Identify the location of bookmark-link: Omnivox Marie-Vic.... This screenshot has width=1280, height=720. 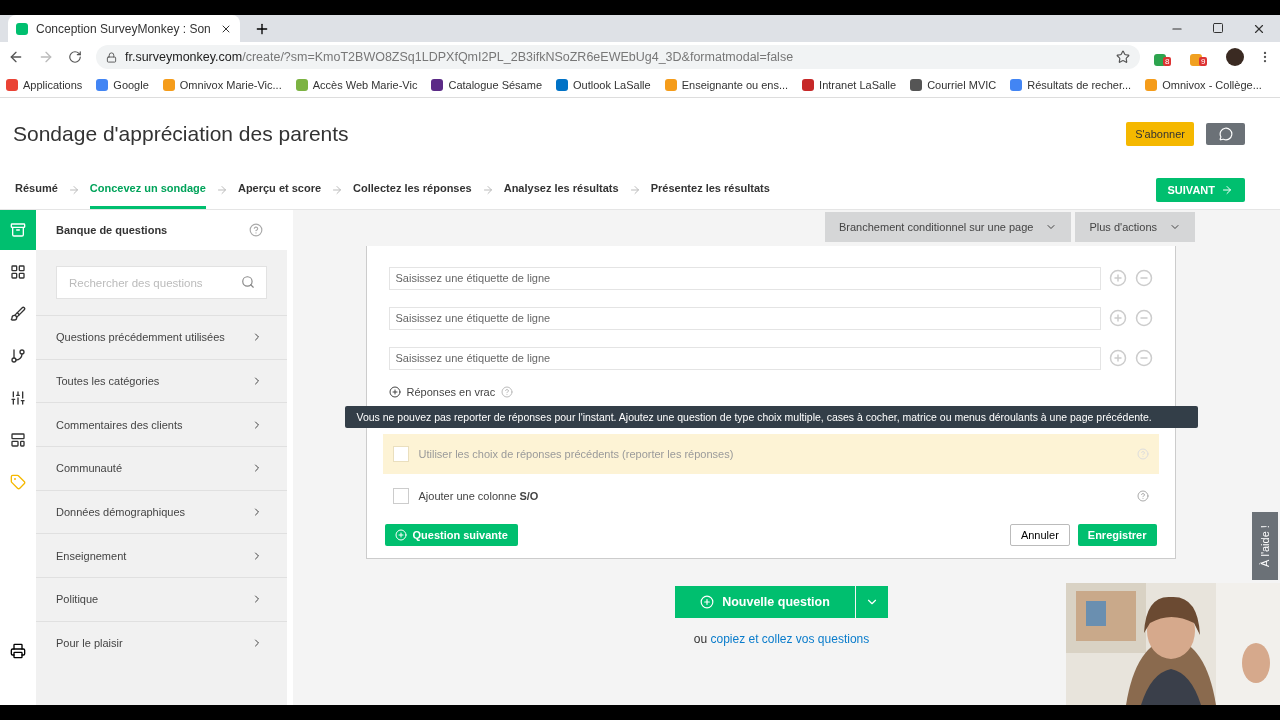
(222, 84).